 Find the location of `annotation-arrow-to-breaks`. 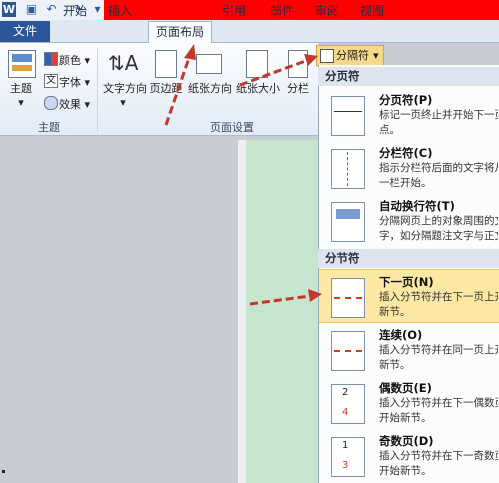

annotation-arrow-to-breaks is located at coordinates (278, 70).